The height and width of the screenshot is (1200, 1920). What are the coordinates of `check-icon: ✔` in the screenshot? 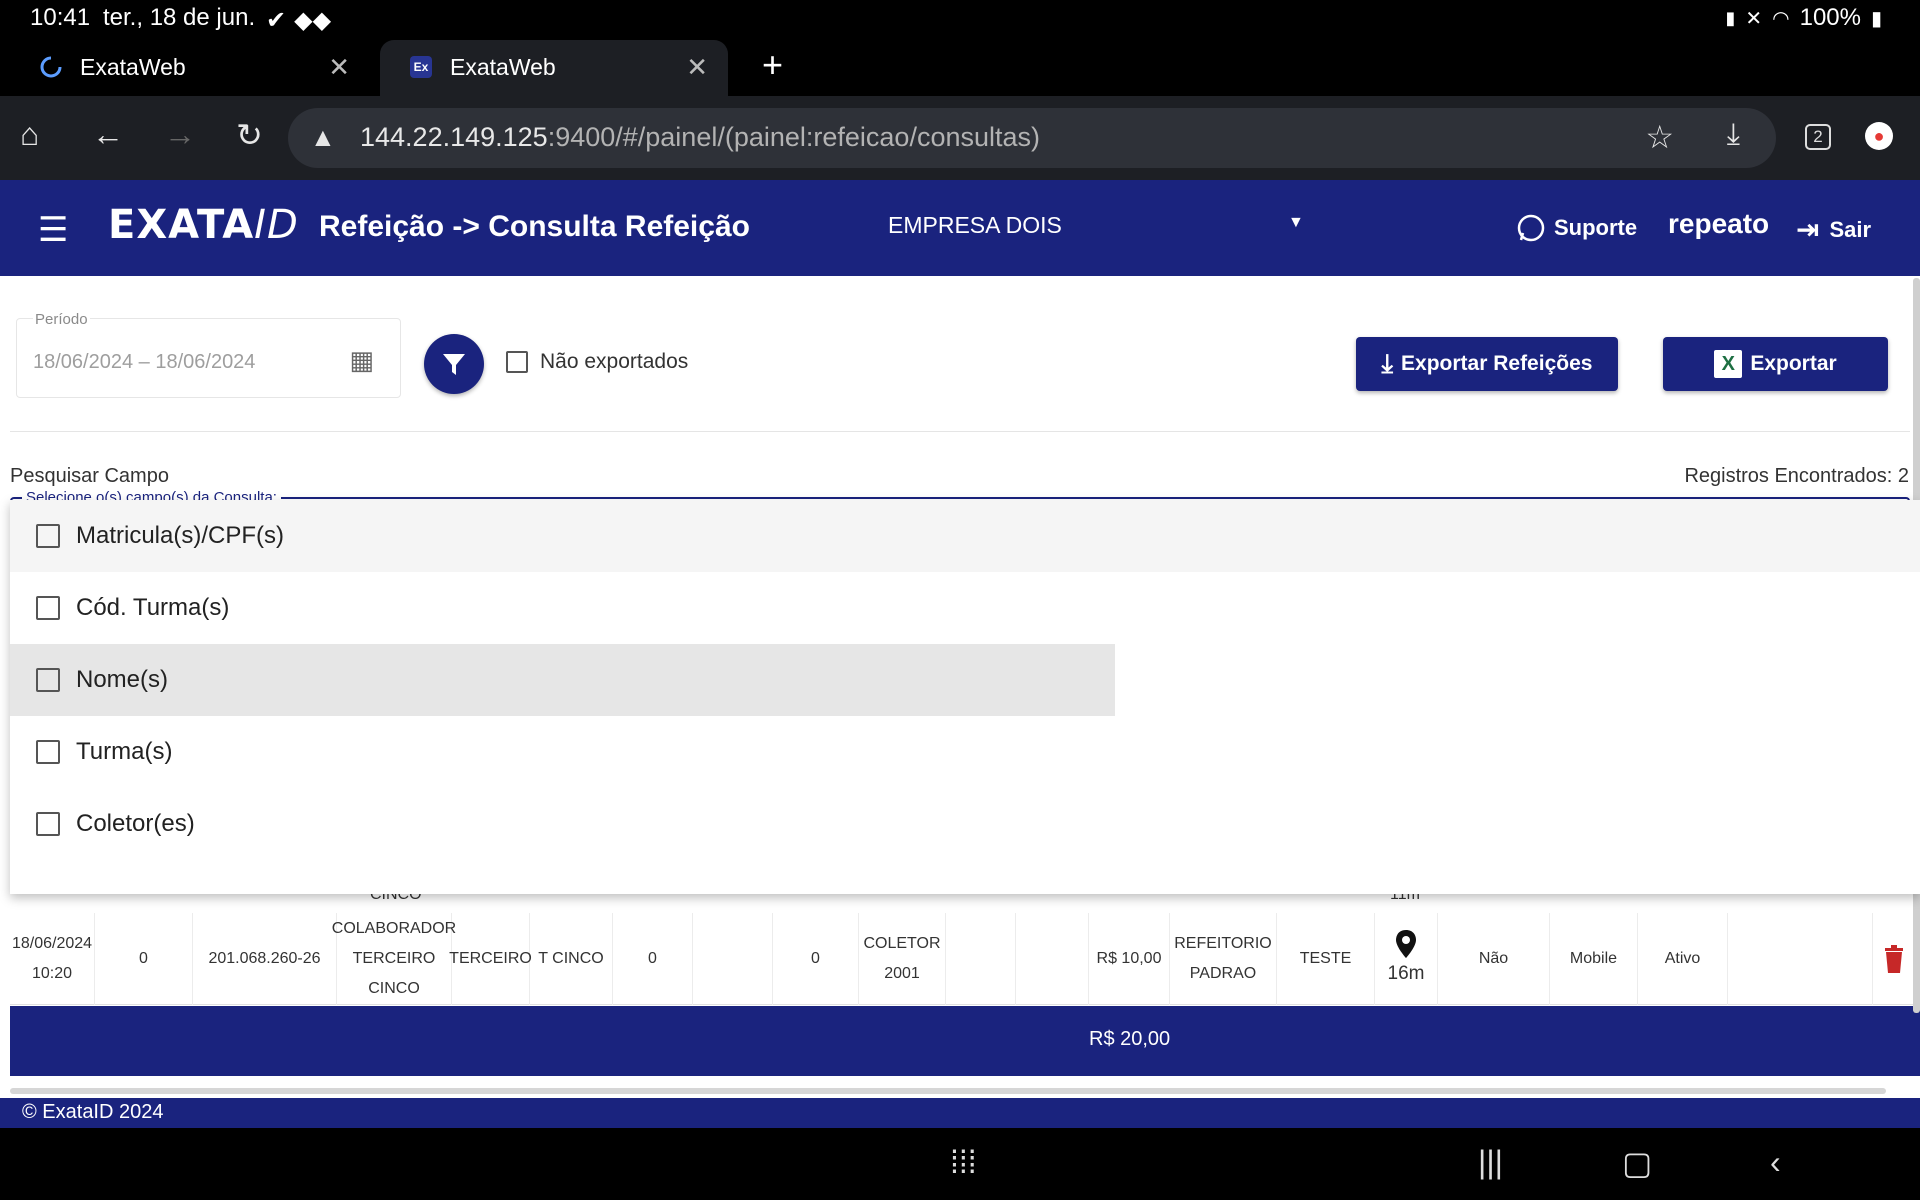 It's located at (276, 20).